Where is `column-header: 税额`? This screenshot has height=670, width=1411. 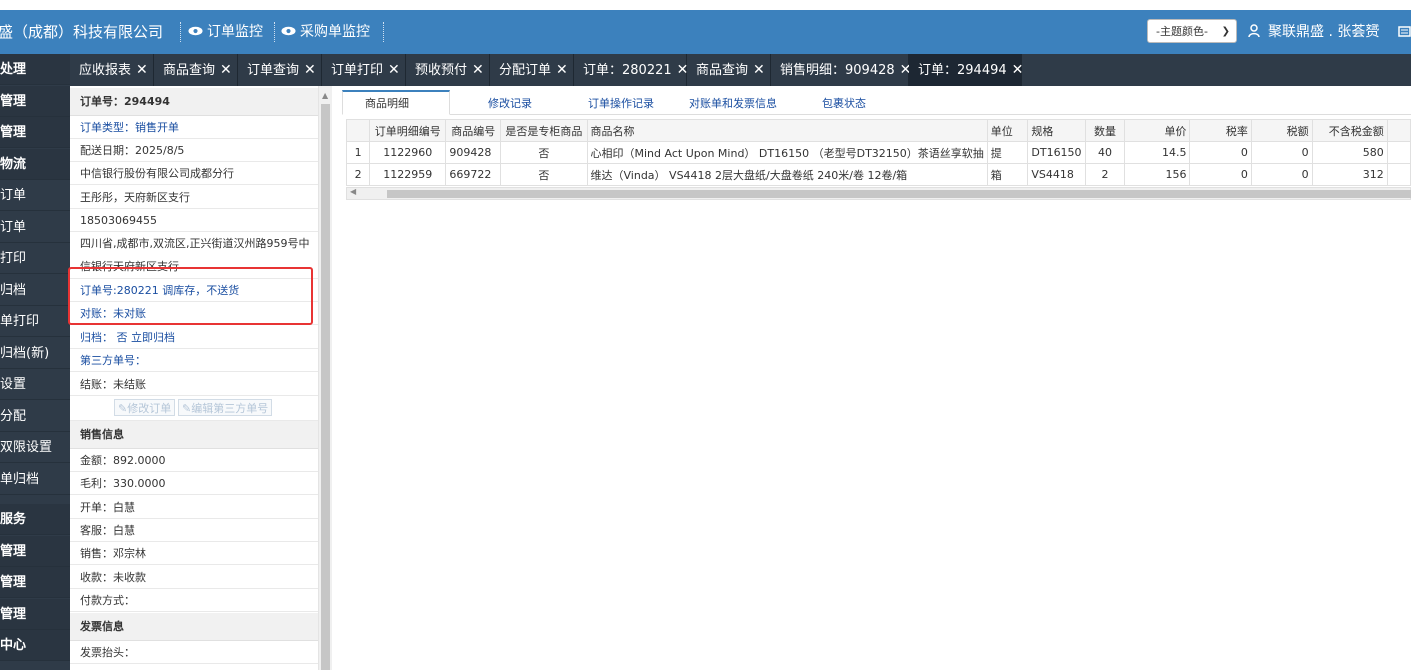
column-header: 税额 is located at coordinates (1281, 130).